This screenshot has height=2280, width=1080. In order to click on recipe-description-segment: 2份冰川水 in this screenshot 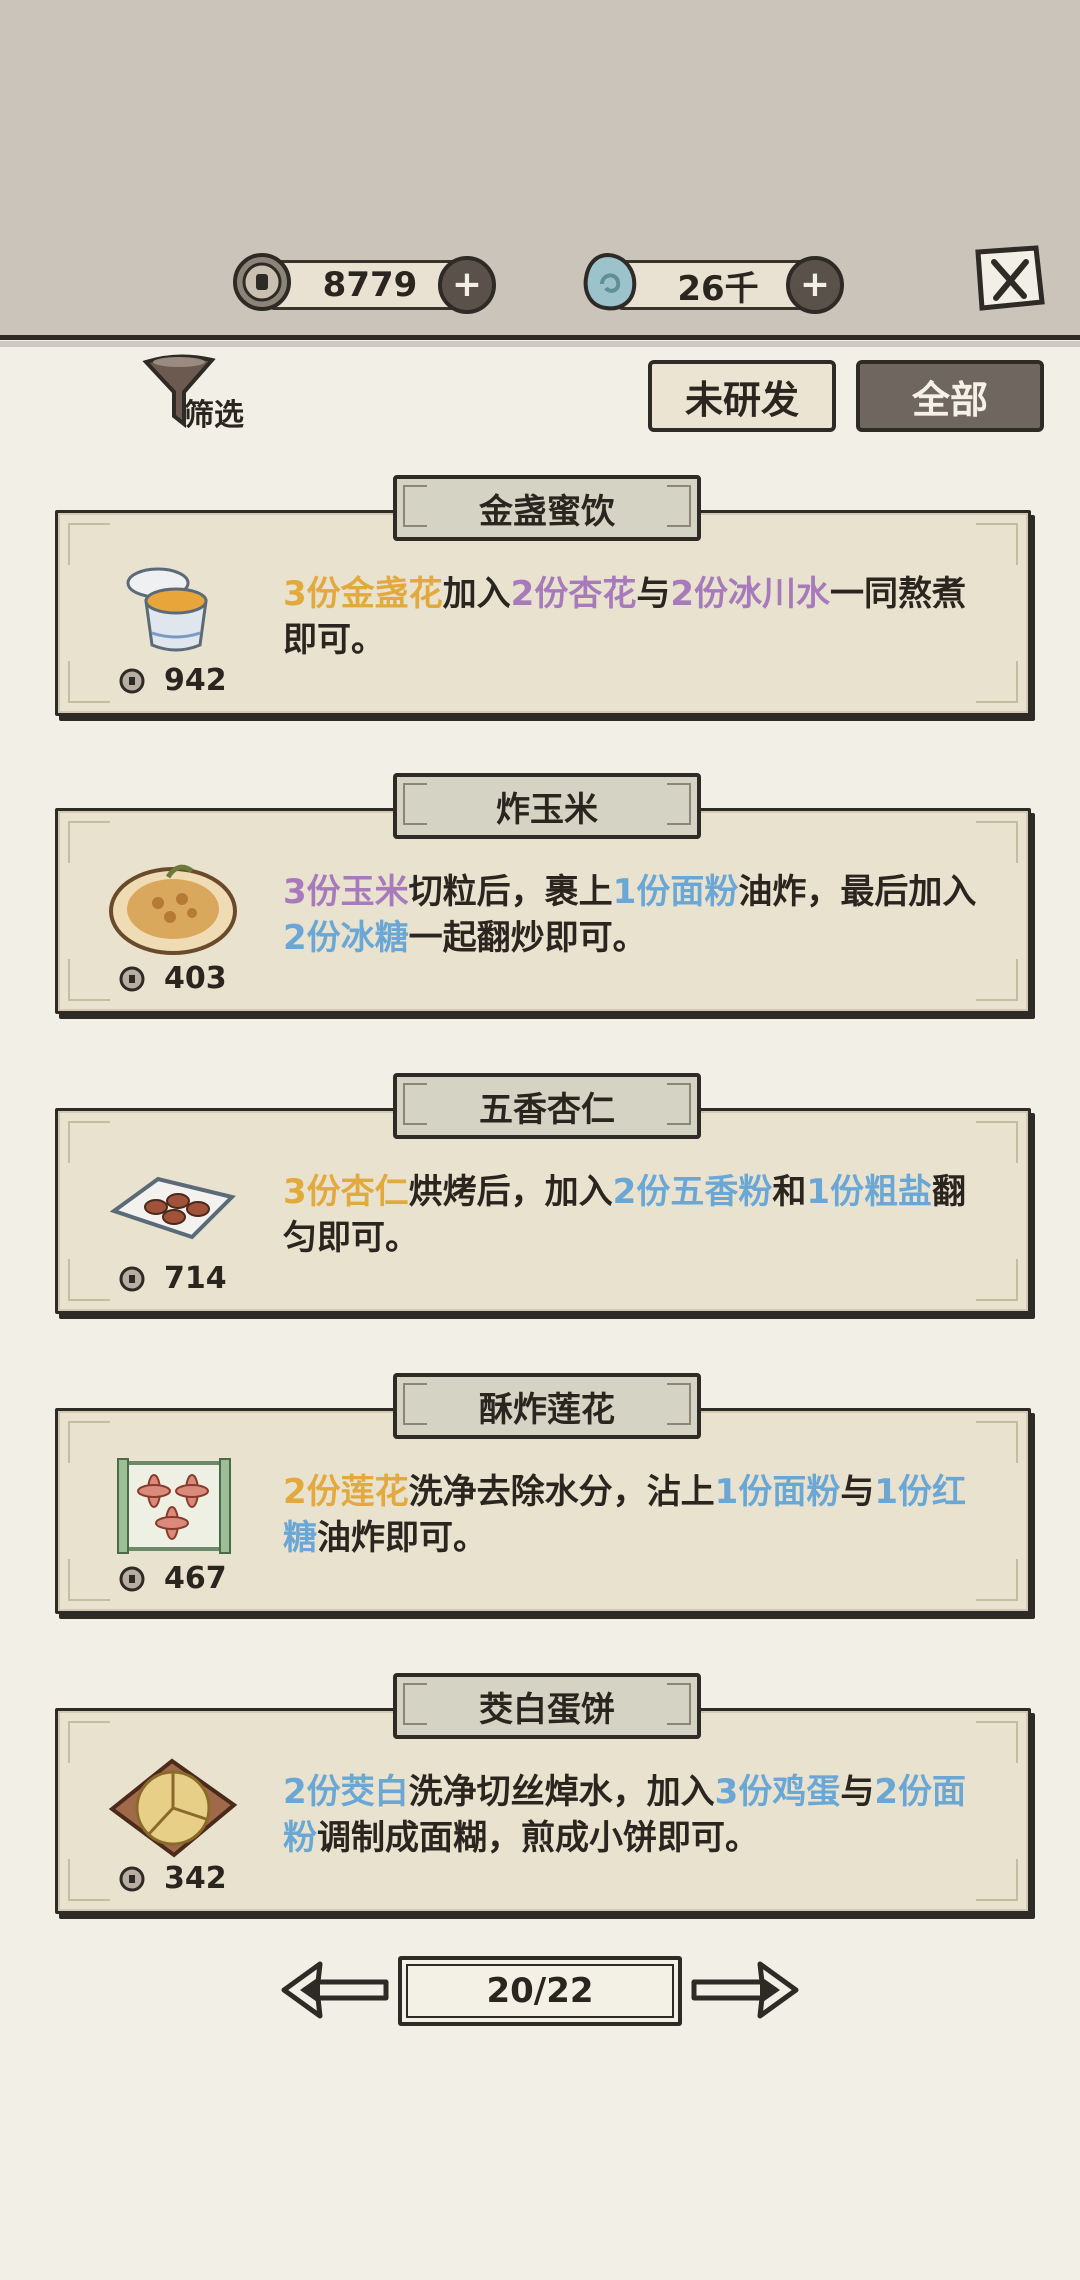, I will do `click(750, 594)`.